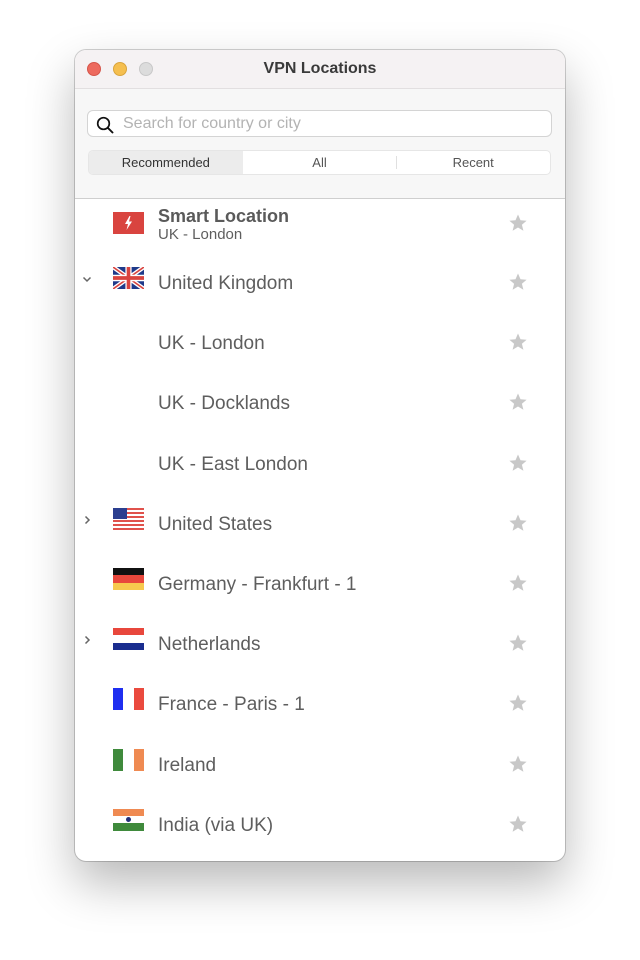 The image size is (640, 960). What do you see at coordinates (257, 584) in the screenshot?
I see `location-label: Germany - Frankfurt - 1` at bounding box center [257, 584].